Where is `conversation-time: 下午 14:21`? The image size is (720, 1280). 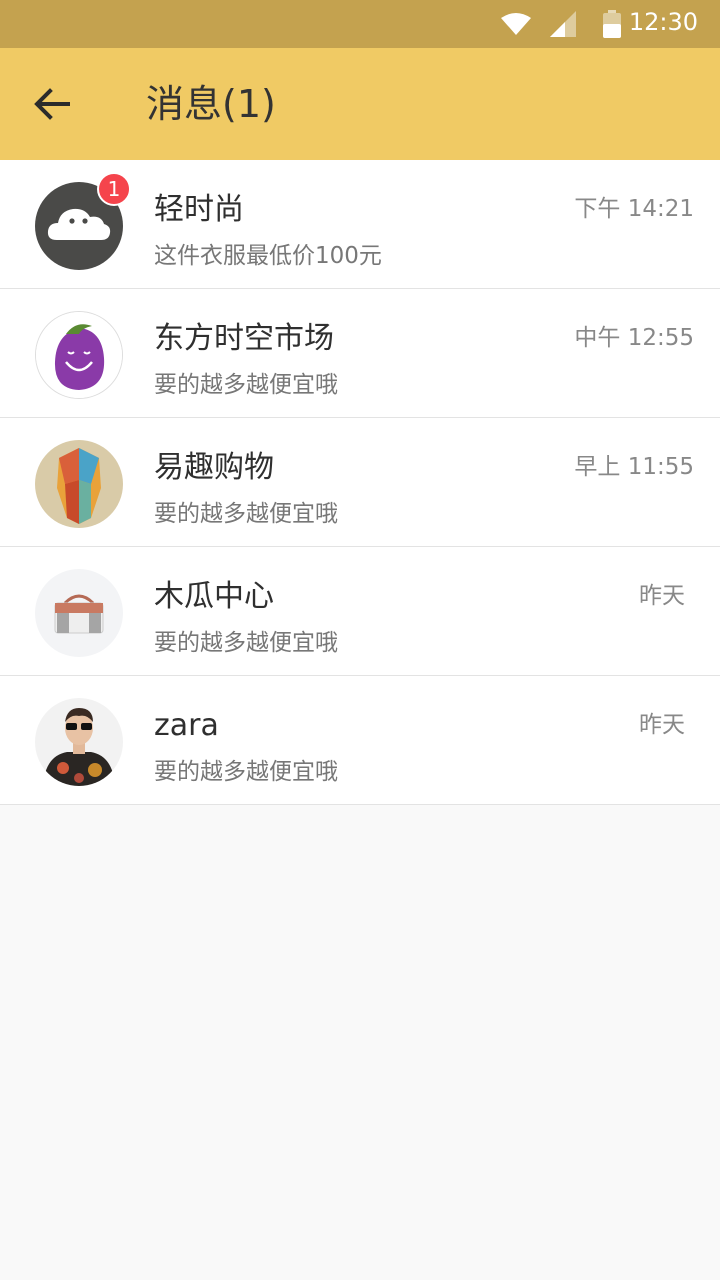
conversation-time: 下午 14:21 is located at coordinates (634, 209).